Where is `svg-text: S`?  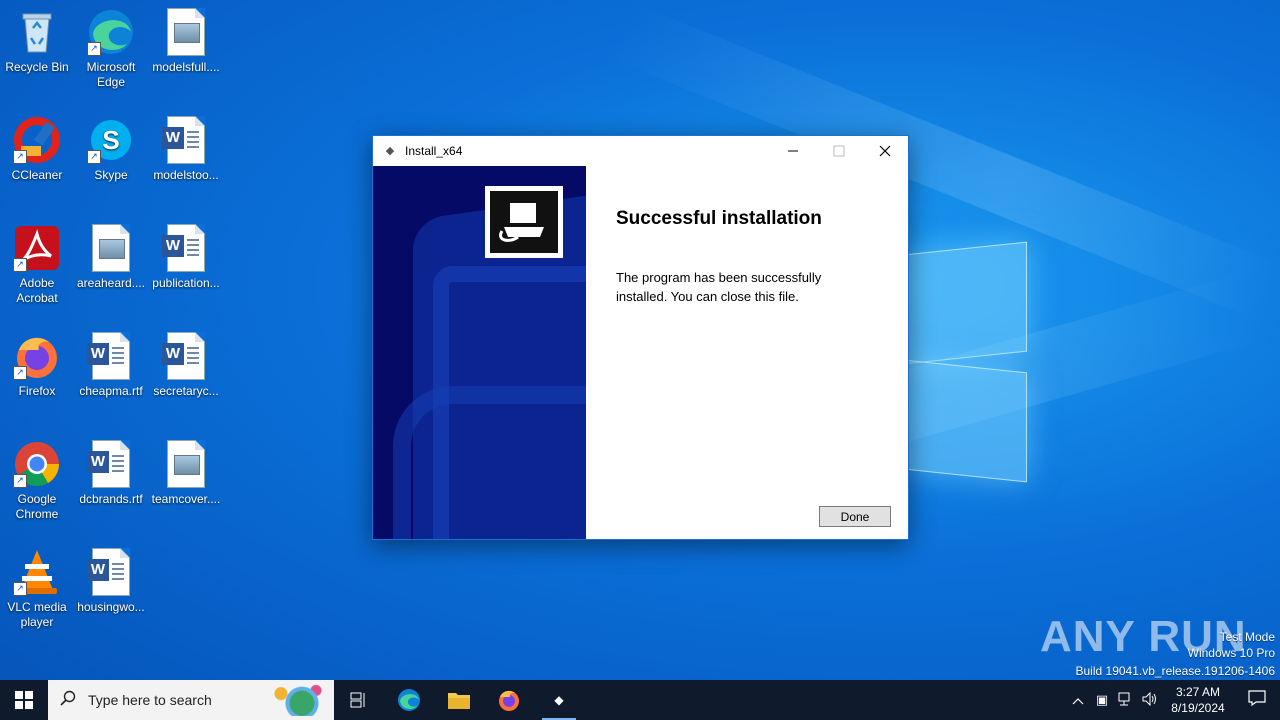 svg-text: S is located at coordinates (110, 140).